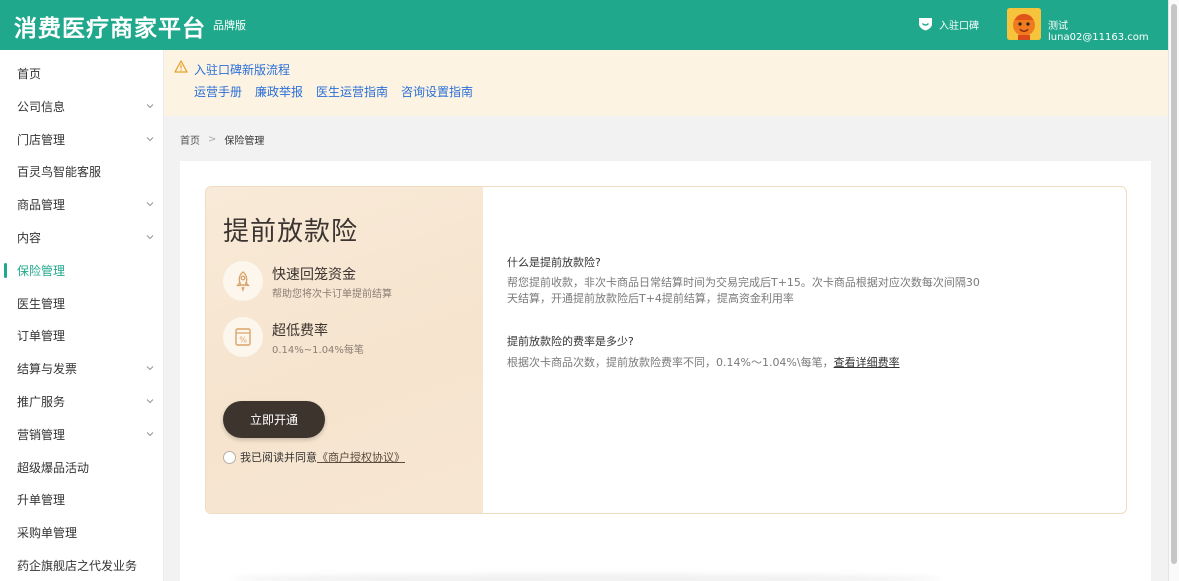 Image resolution: width=1179 pixels, height=581 pixels. What do you see at coordinates (82, 368) in the screenshot?
I see `sidebar-item: 结算与发票` at bounding box center [82, 368].